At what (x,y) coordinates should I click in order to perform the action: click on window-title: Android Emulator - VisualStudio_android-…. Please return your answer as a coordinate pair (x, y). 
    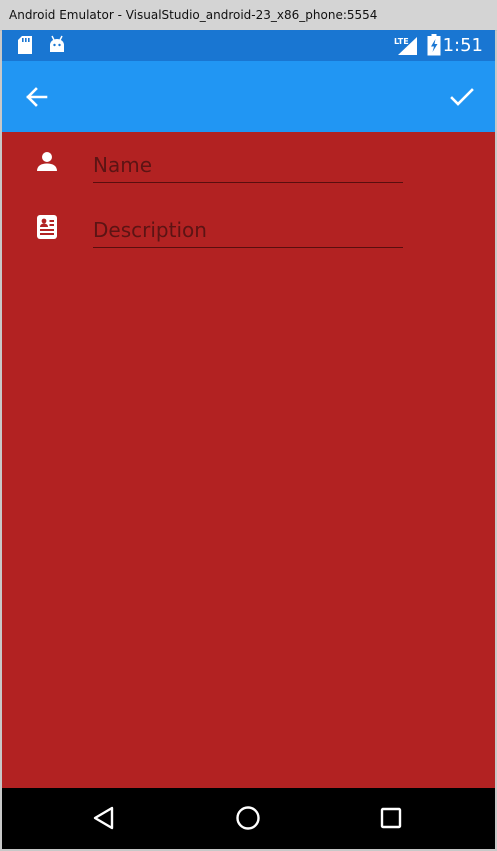
    Looking at the image, I should click on (193, 15).